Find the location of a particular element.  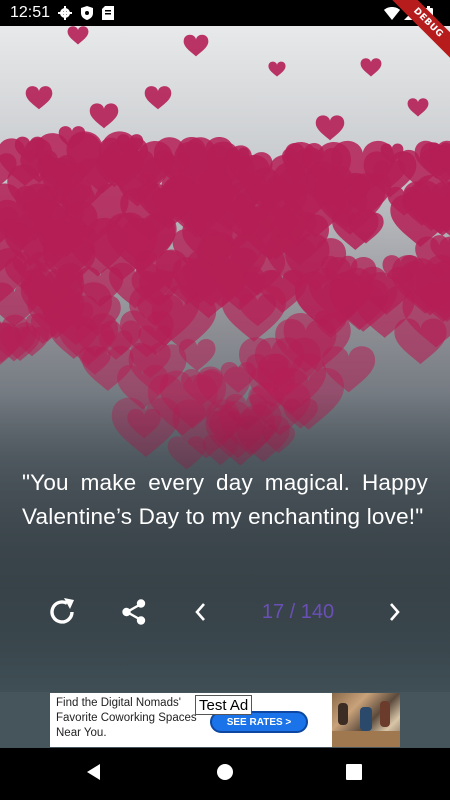

controls-bar: 17 / 140 is located at coordinates (225, 612).